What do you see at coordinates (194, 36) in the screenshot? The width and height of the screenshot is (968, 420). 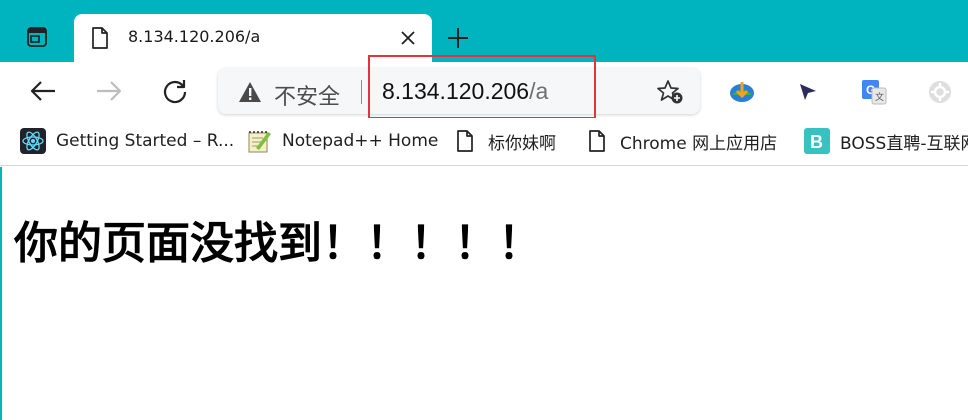 I see `tab-title: 8.134.120.206/a` at bounding box center [194, 36].